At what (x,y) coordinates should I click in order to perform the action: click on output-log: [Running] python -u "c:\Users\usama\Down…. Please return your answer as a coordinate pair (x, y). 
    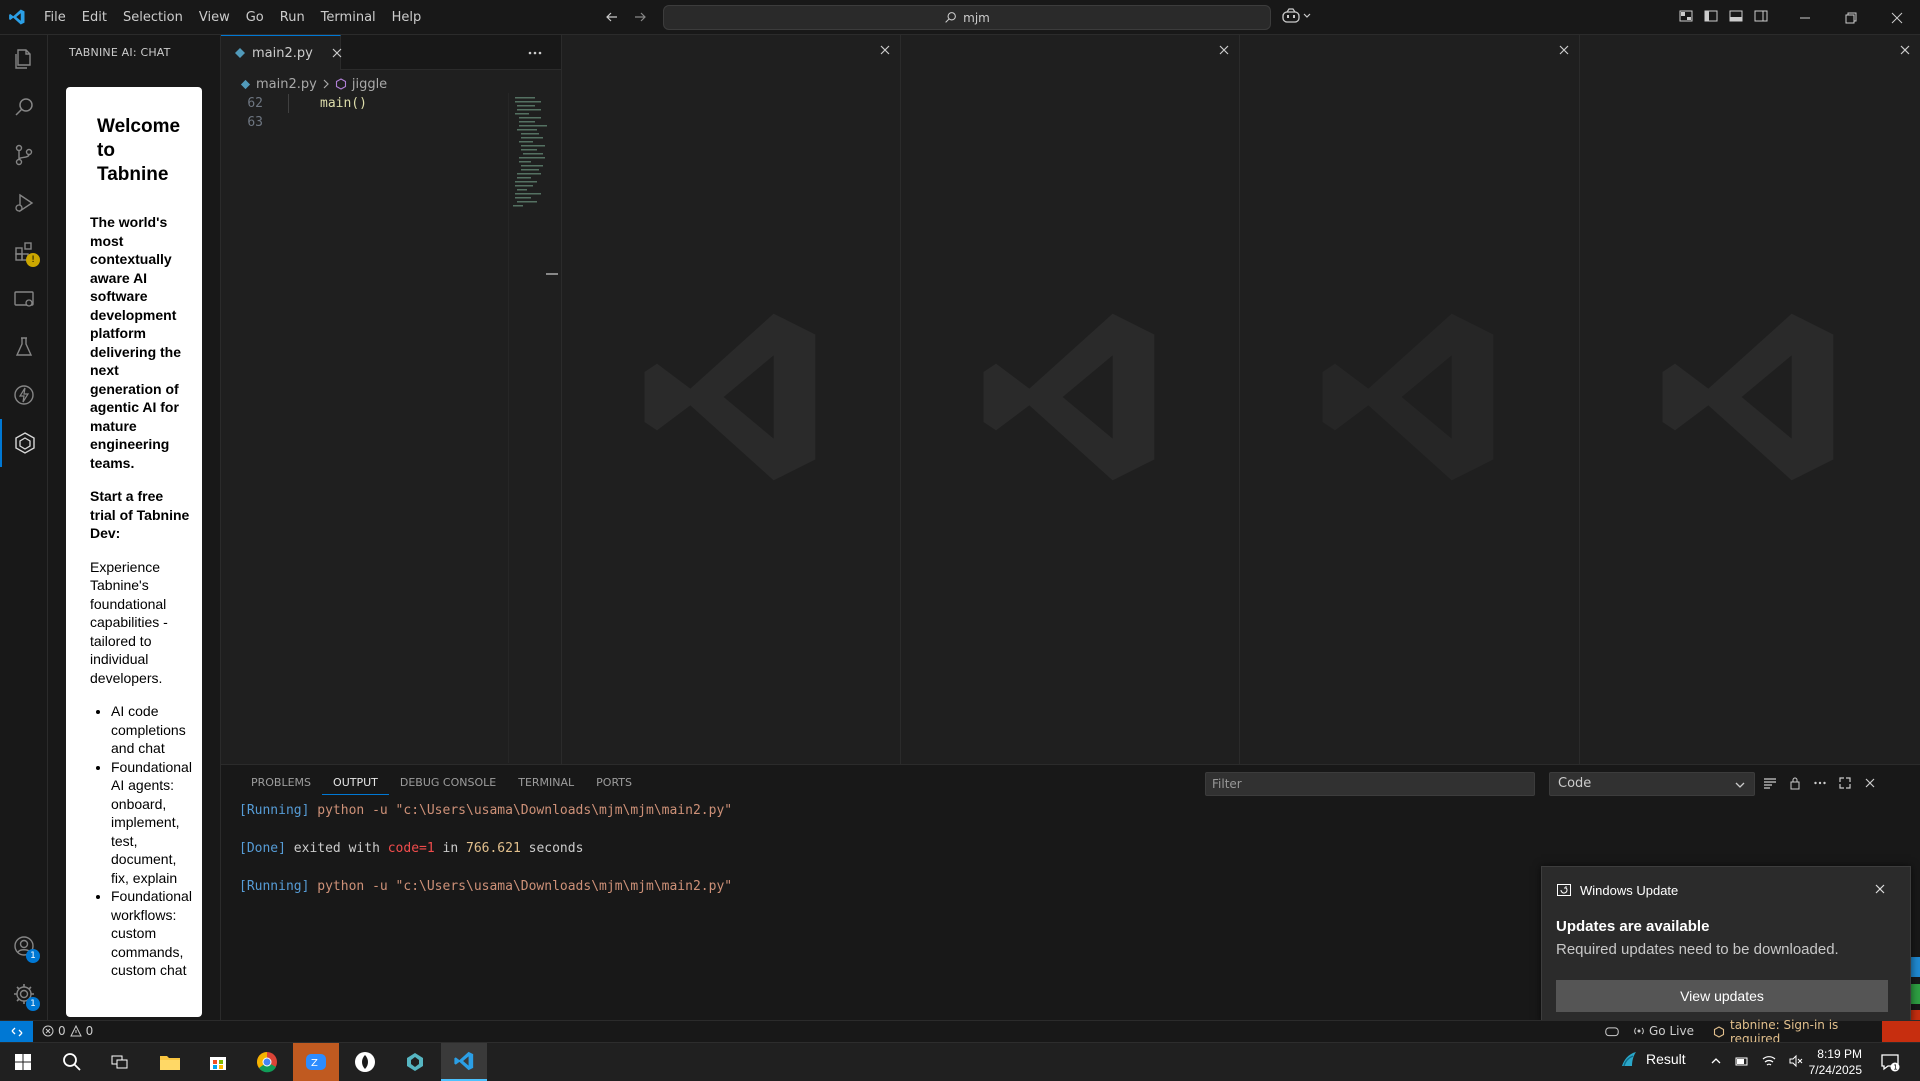
    Looking at the image, I should click on (485, 848).